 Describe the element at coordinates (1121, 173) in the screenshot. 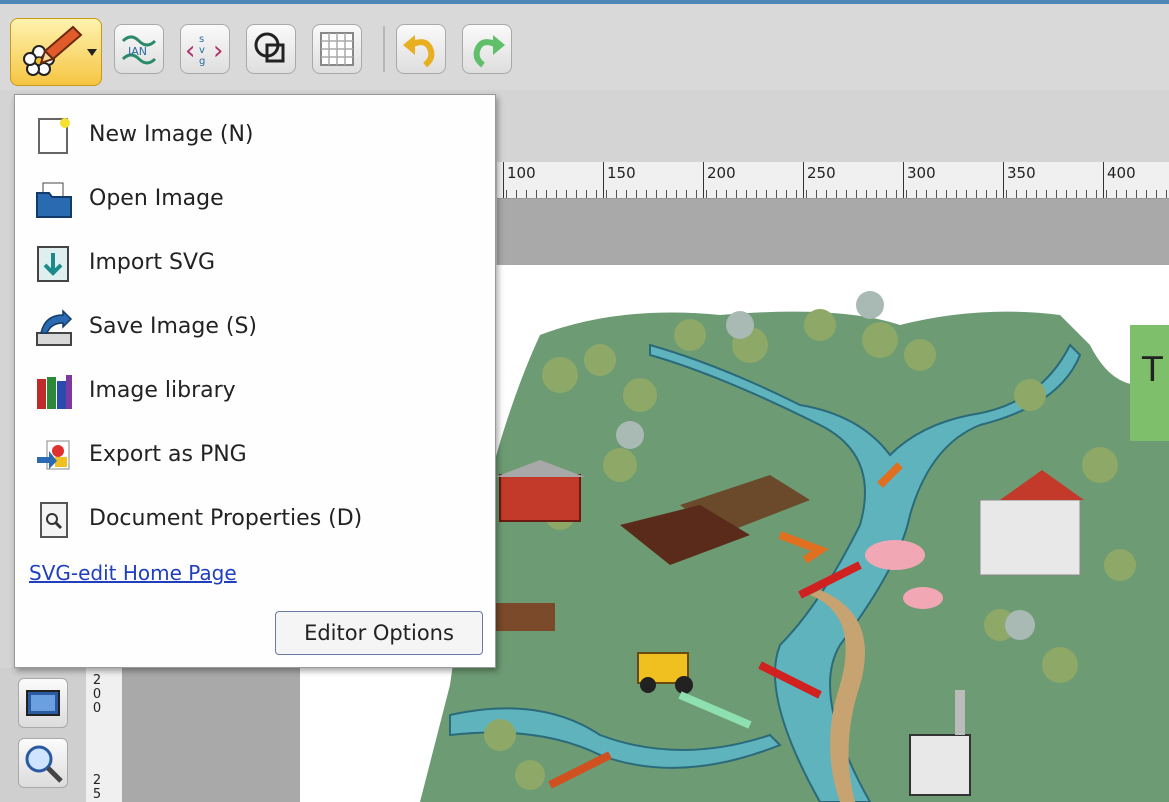

I see `ruler-label: 400` at that location.